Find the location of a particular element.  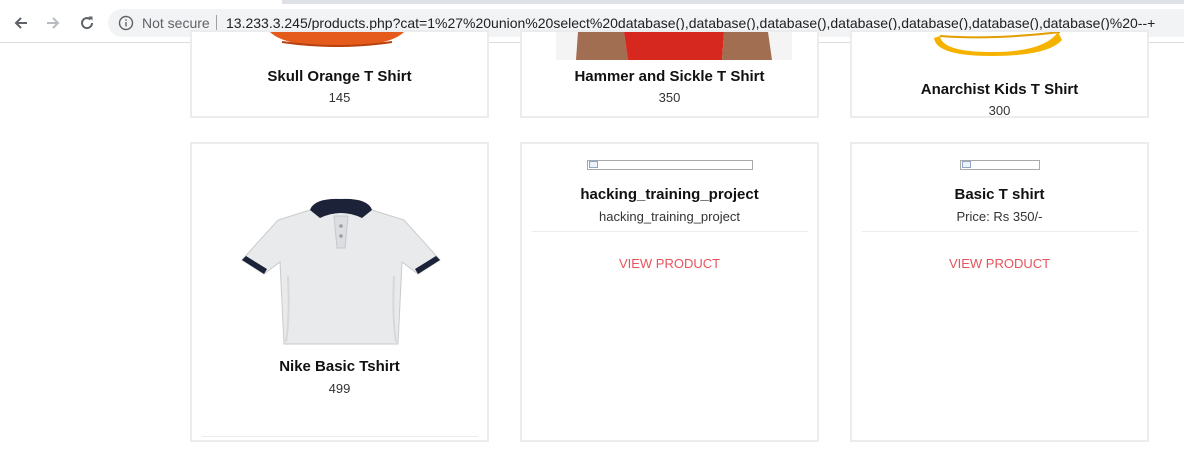

product-card: Skull Orange T Shirt 145 is located at coordinates (339, 74).